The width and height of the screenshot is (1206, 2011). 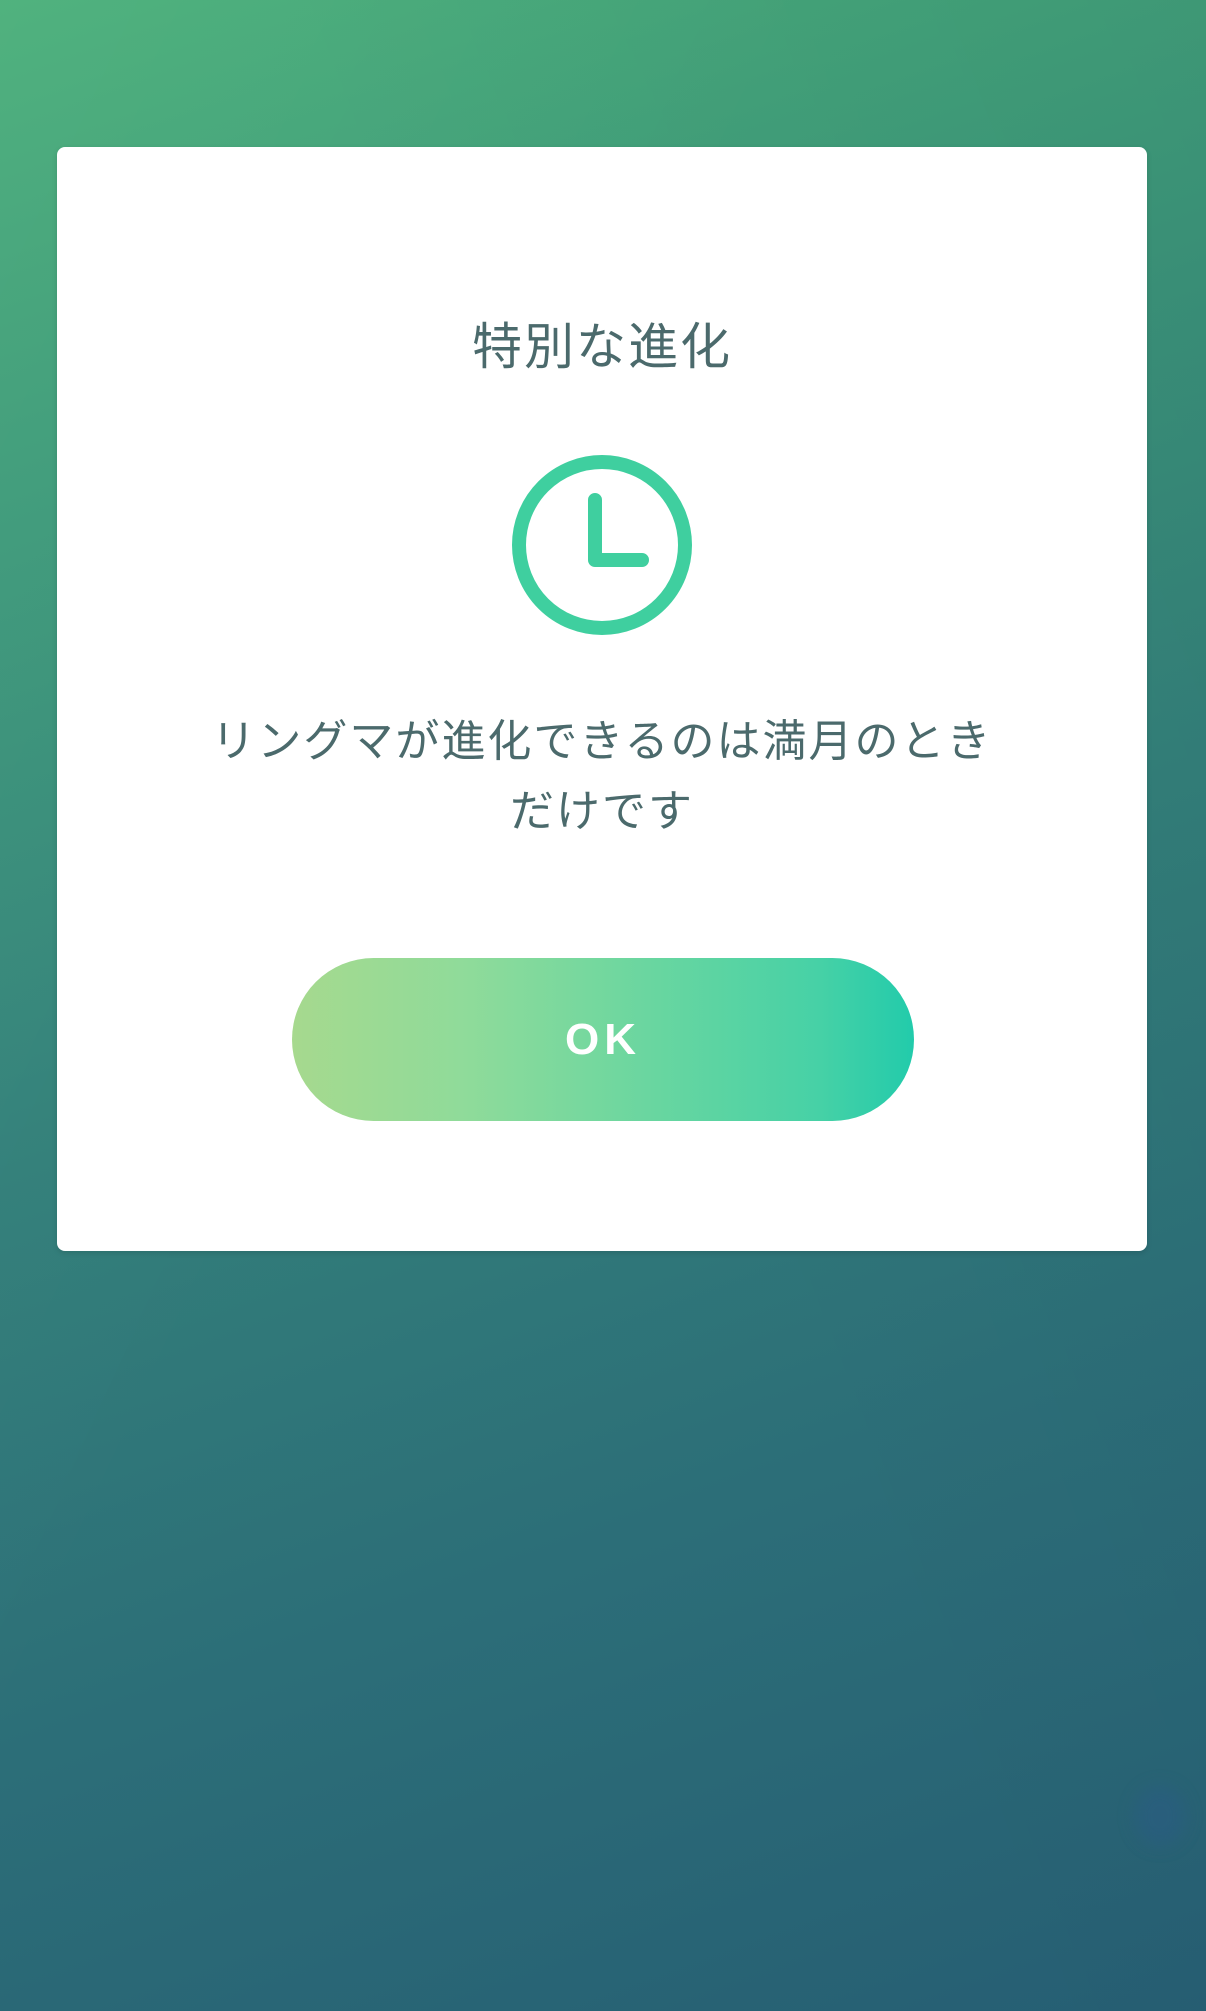 What do you see at coordinates (602, 777) in the screenshot?
I see `dialog-message: リングマが進化できるのは満月のとき だけです` at bounding box center [602, 777].